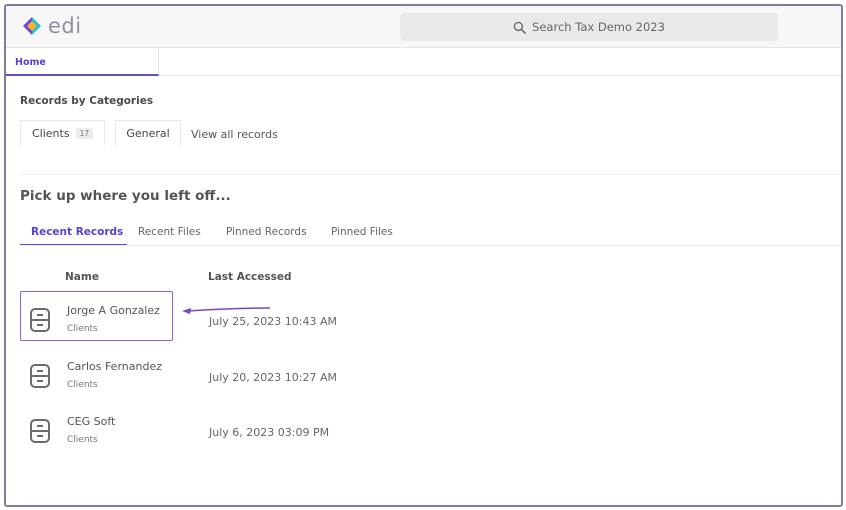 This screenshot has height=510, width=846. What do you see at coordinates (87, 101) in the screenshot?
I see `categories-title: Records by Categories` at bounding box center [87, 101].